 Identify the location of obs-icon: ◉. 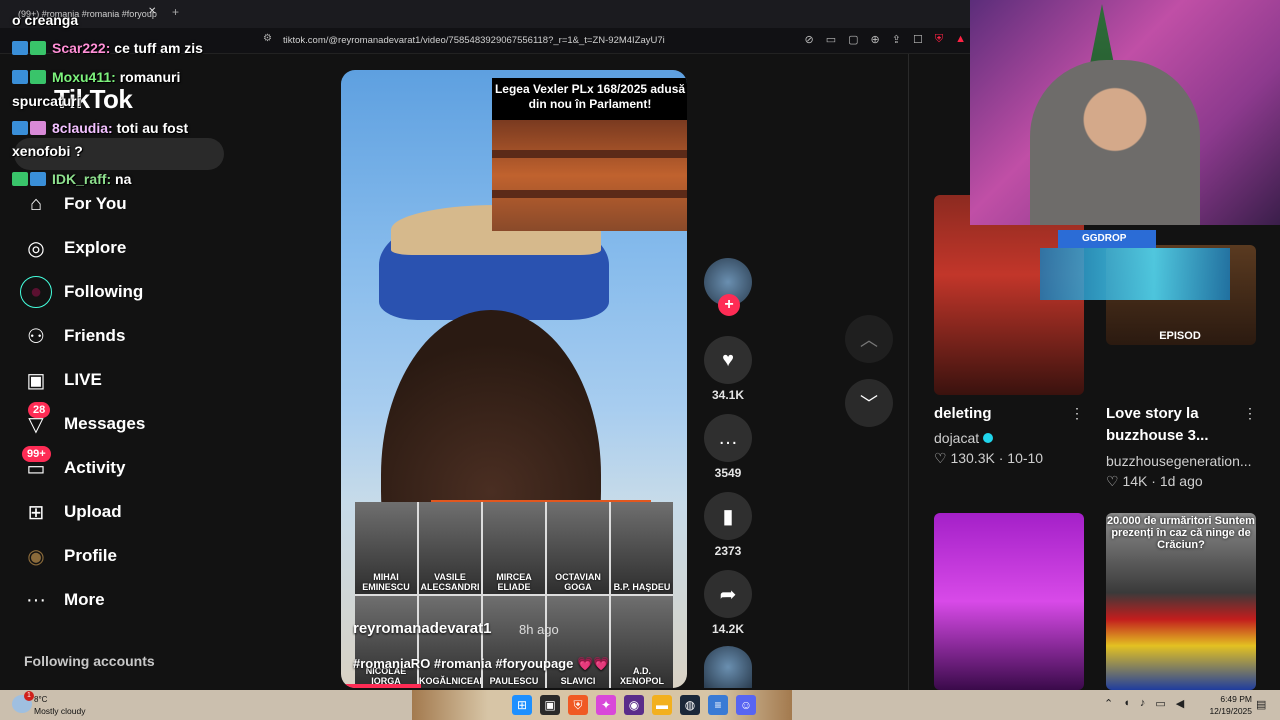
(634, 705).